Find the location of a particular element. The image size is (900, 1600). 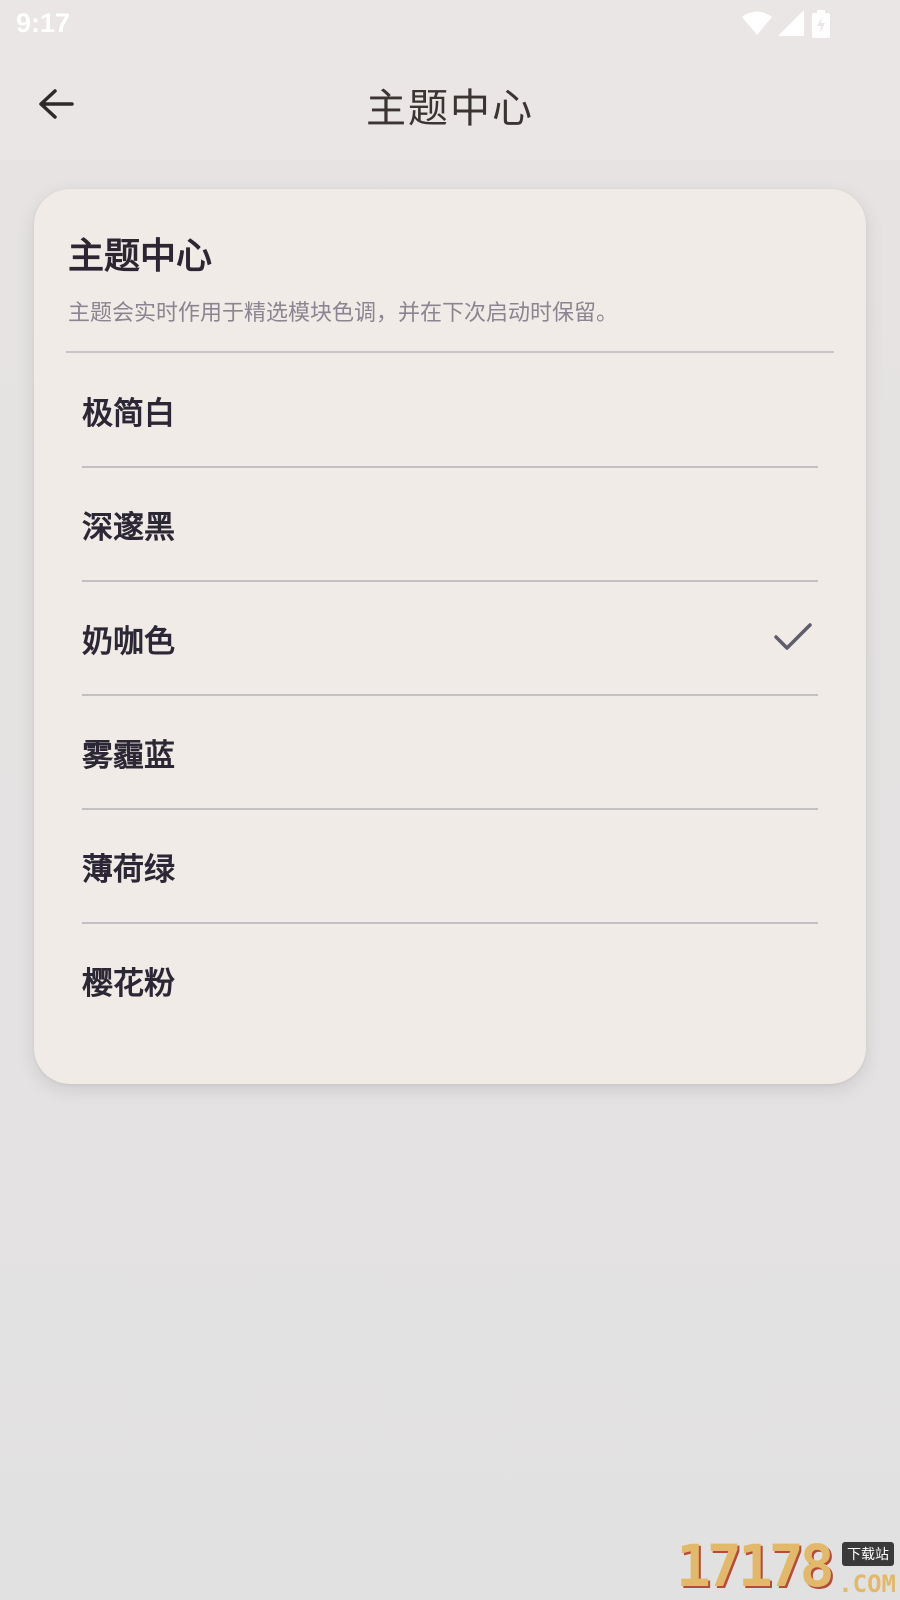

theme-option-latte: 奶咖色 is located at coordinates (450, 637).